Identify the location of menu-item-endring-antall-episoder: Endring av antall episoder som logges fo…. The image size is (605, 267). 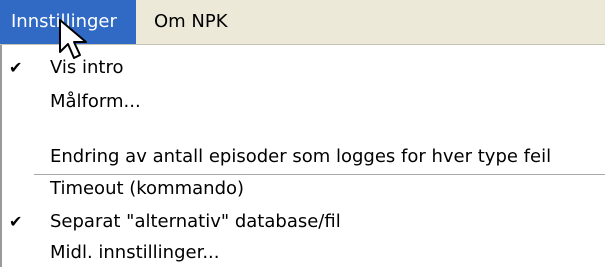
(303, 157).